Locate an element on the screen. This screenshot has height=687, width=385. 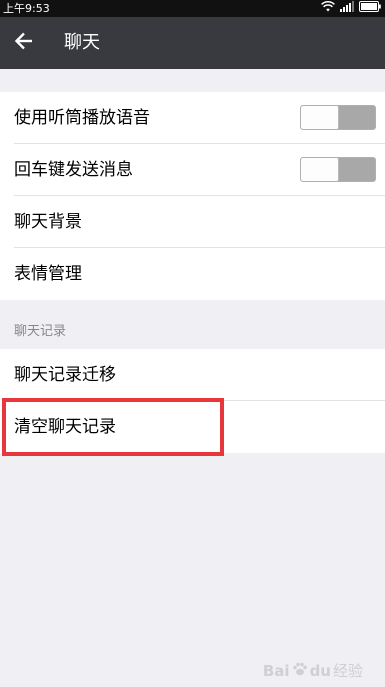
setting-earpiece-voice: 使用听筒播放语音 is located at coordinates (192, 118).